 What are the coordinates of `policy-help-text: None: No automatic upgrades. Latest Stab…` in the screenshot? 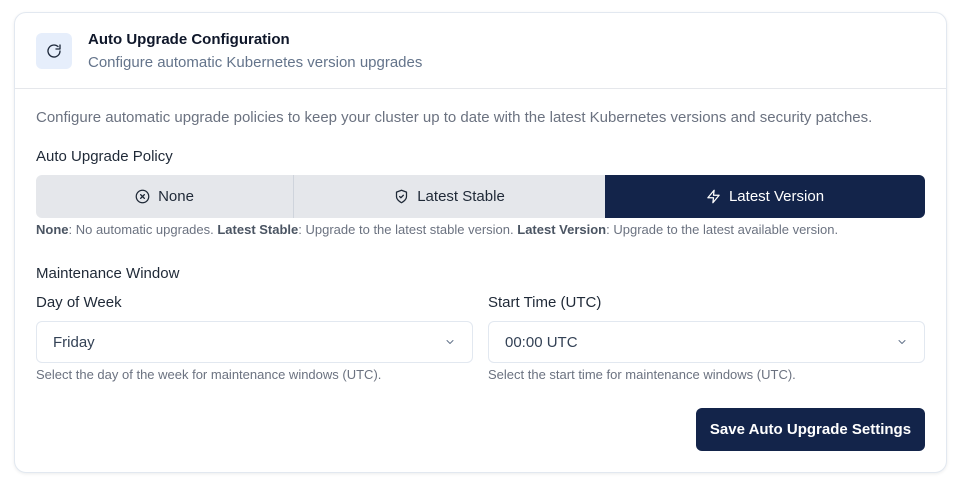 It's located at (437, 229).